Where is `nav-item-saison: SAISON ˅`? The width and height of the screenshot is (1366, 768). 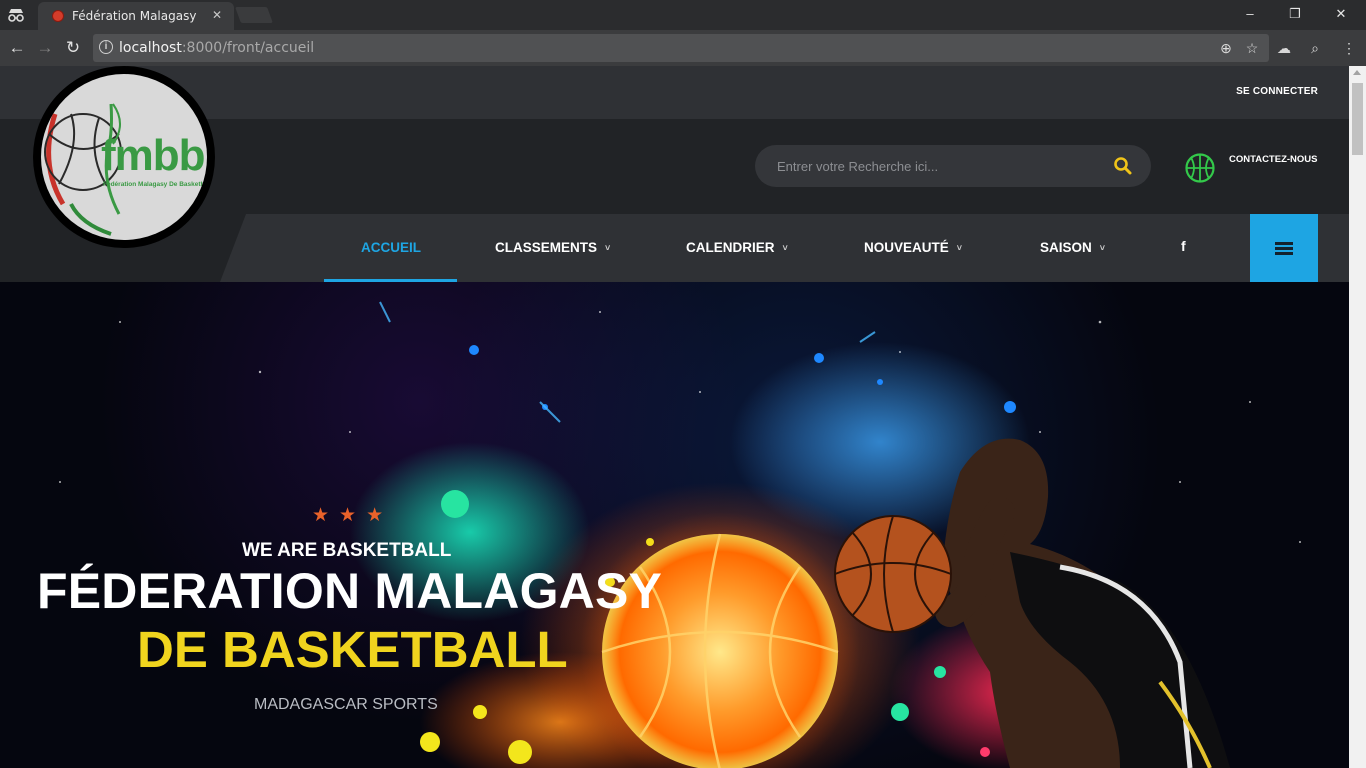 nav-item-saison: SAISON ˅ is located at coordinates (1072, 248).